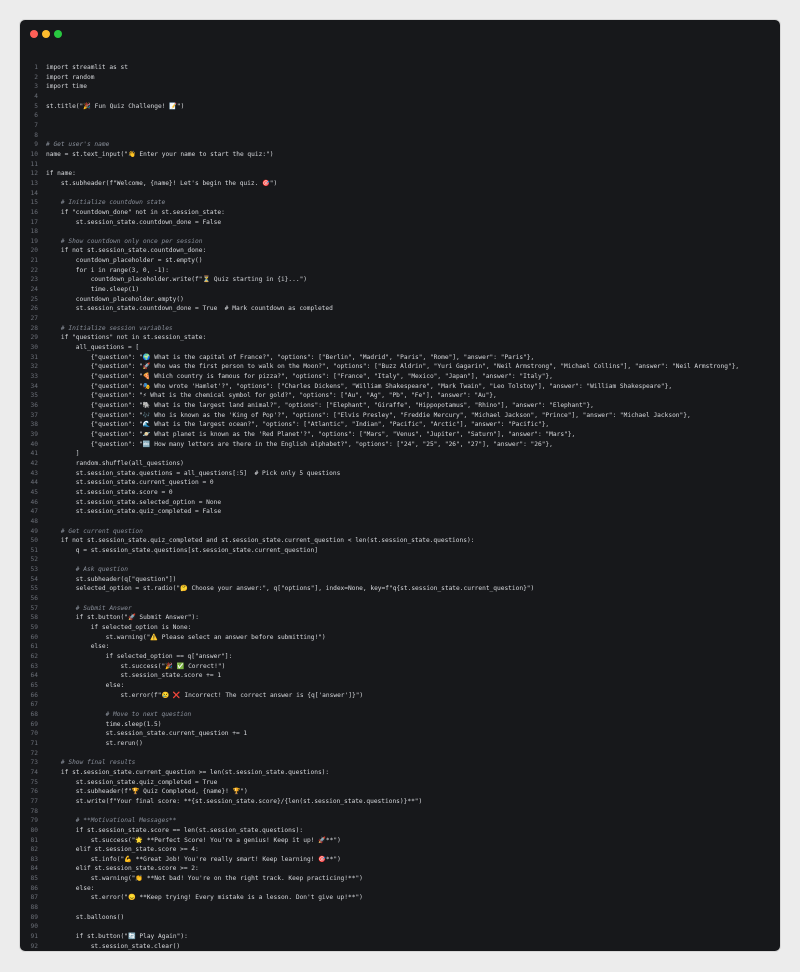  What do you see at coordinates (34, 685) in the screenshot?
I see `line-number: 65` at bounding box center [34, 685].